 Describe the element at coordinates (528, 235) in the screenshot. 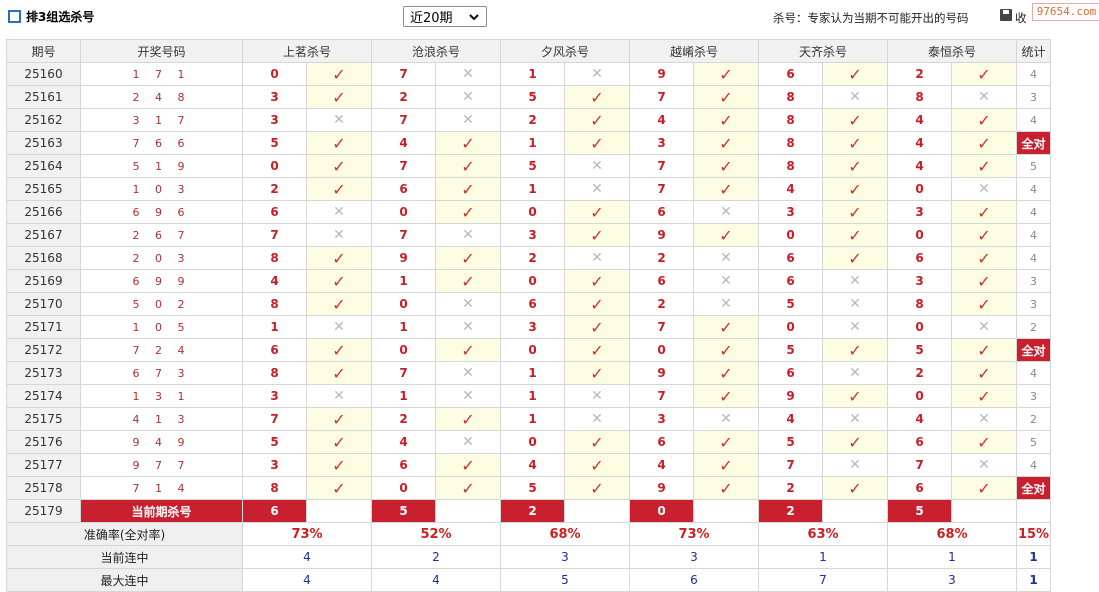

I see `table-row: 25167 2 6 7 7 ✕ 7 ✕ 3 ✓ 9 ✓ 0 ✓ 0 ✓ 4` at that location.